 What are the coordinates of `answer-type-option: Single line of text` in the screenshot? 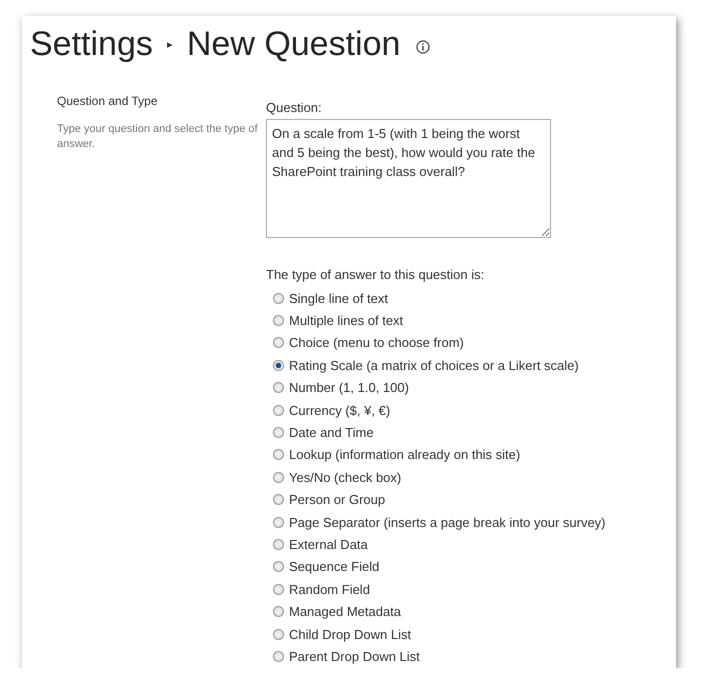 It's located at (439, 298).